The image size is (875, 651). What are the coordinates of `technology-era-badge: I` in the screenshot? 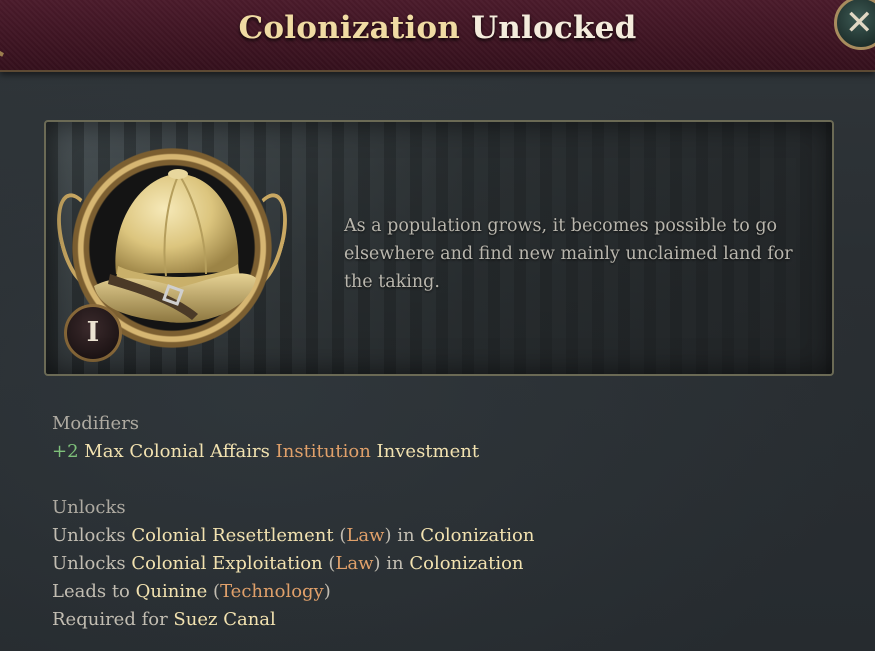 It's located at (93, 333).